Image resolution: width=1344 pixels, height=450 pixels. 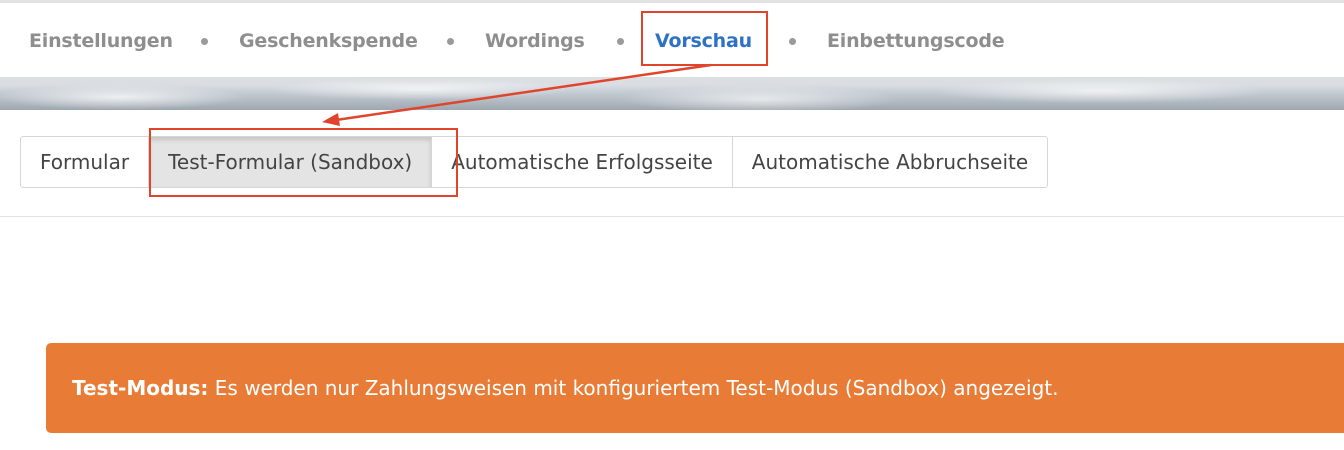 What do you see at coordinates (672, 81) in the screenshot?
I see `banner-shadow` at bounding box center [672, 81].